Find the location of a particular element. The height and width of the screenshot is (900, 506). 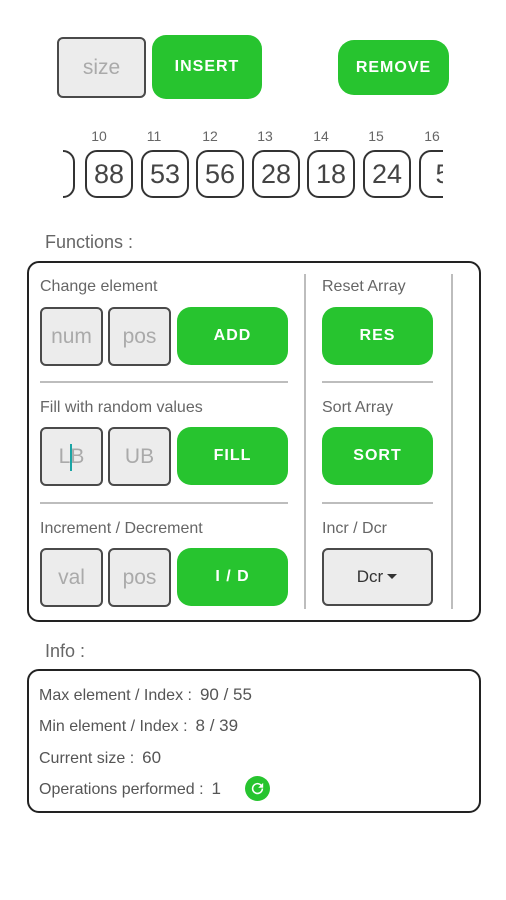

max-element-row: Max element / Index : 90 / 55 is located at coordinates (145, 695).